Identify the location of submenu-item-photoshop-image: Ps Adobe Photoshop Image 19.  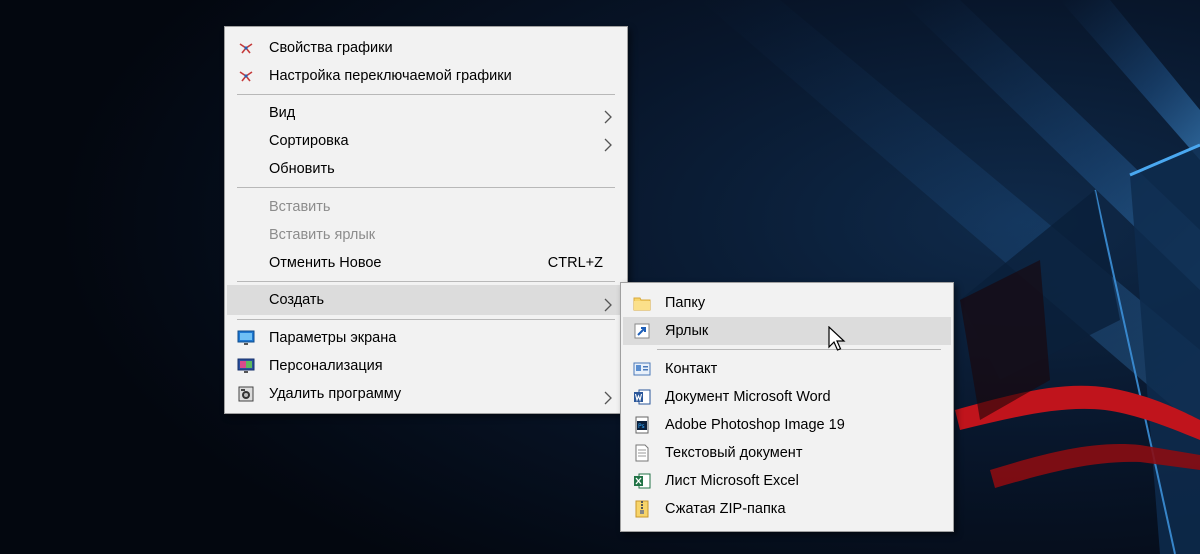
(787, 425).